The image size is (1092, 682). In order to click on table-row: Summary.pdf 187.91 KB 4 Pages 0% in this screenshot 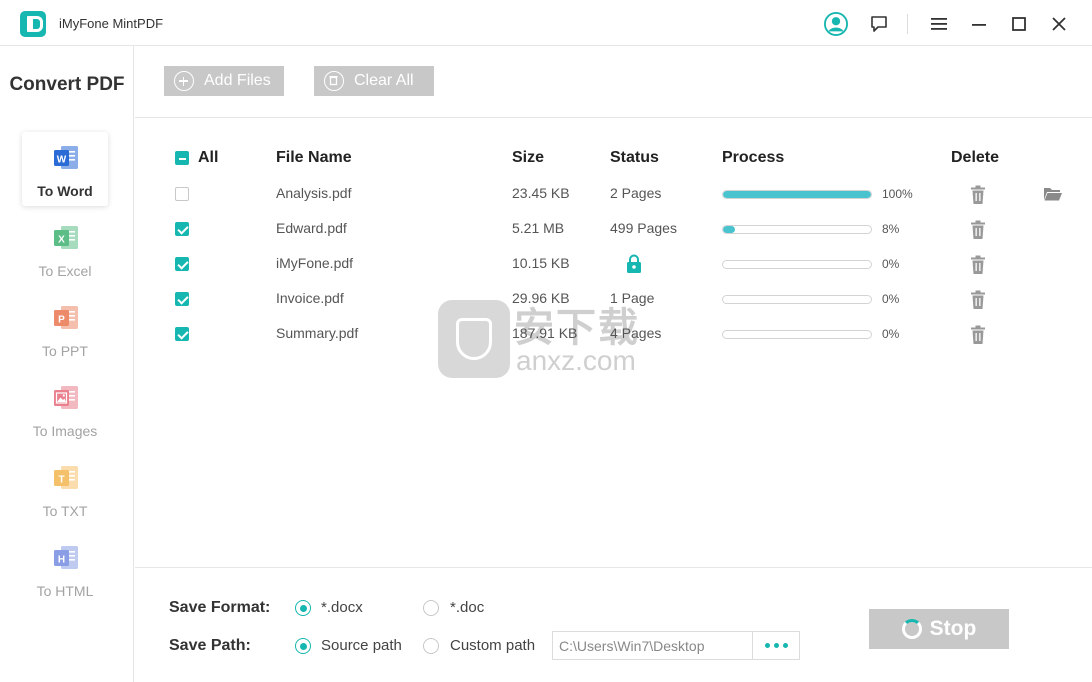, I will do `click(613, 334)`.